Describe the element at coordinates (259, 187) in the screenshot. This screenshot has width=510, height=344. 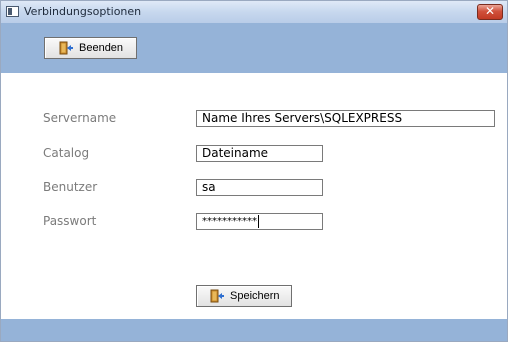
I see `user-input: sa` at that location.